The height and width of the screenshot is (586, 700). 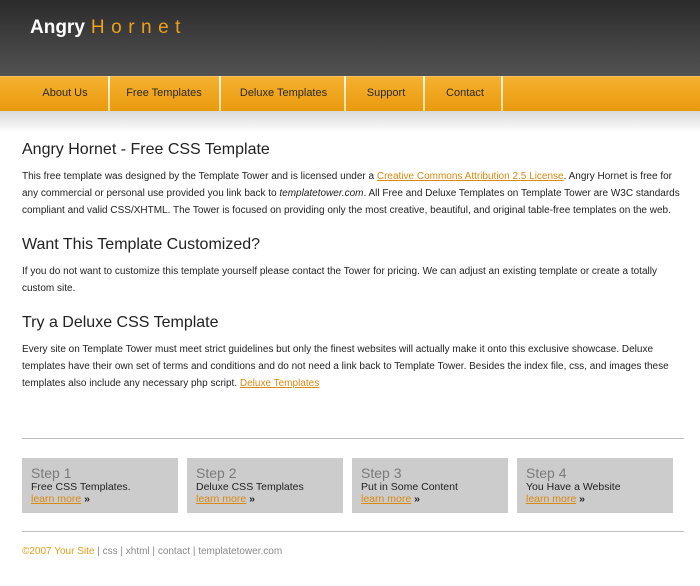 I want to click on step-desc: Deluxe CSS Templates, so click(x=250, y=487).